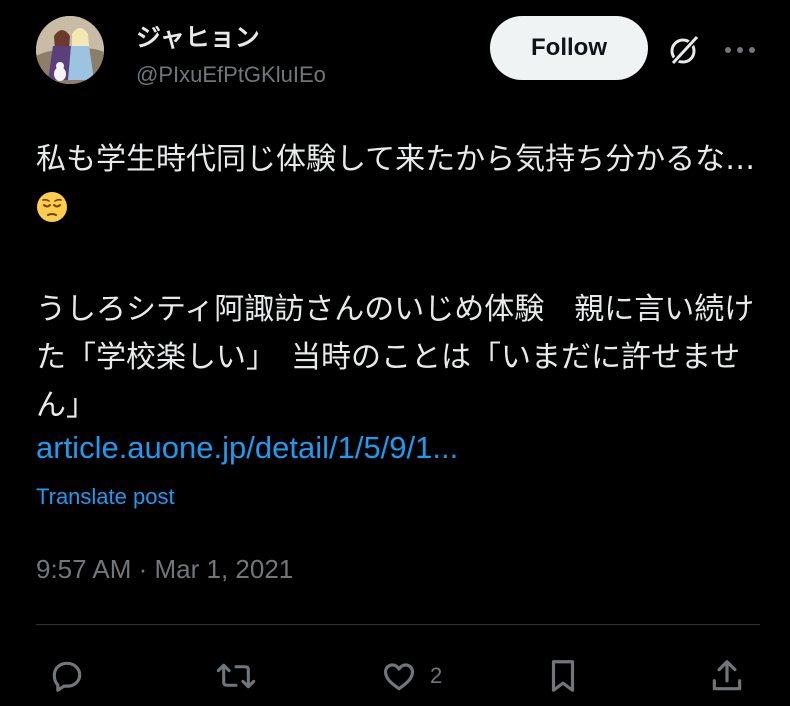  What do you see at coordinates (198, 36) in the screenshot?
I see `display-name: ジャヒョン` at bounding box center [198, 36].